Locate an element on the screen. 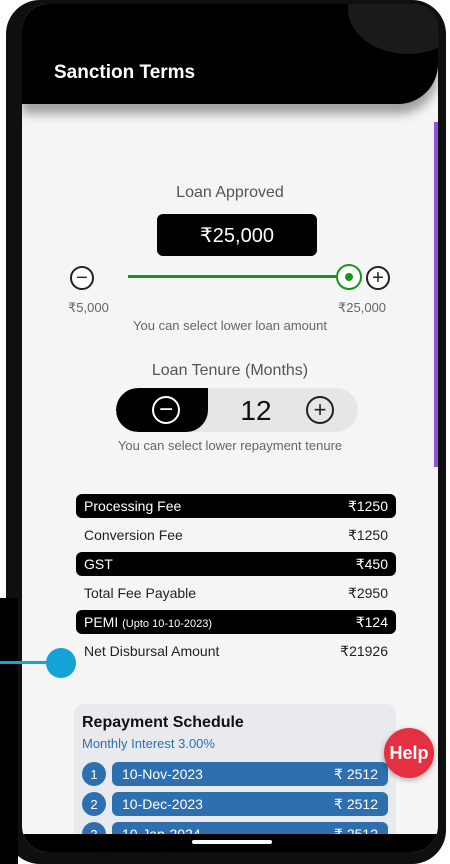  fee-label: Processing Fee is located at coordinates (133, 506).